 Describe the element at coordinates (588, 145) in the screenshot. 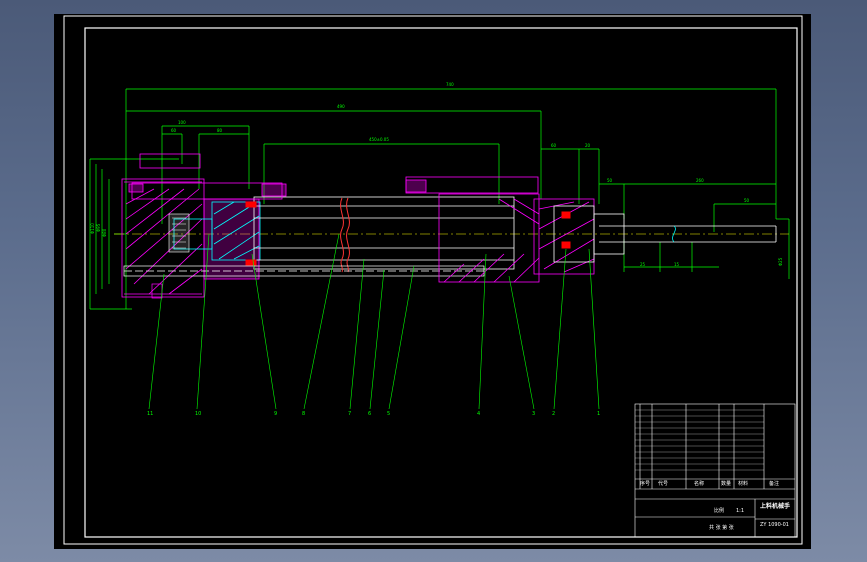

I see `svg-text: 20` at that location.